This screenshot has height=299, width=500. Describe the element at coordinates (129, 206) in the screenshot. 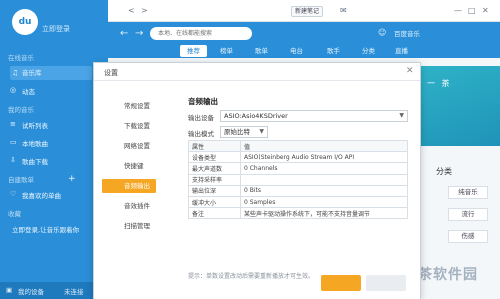

I see `nav-sound-plugins: 音效插件` at that location.